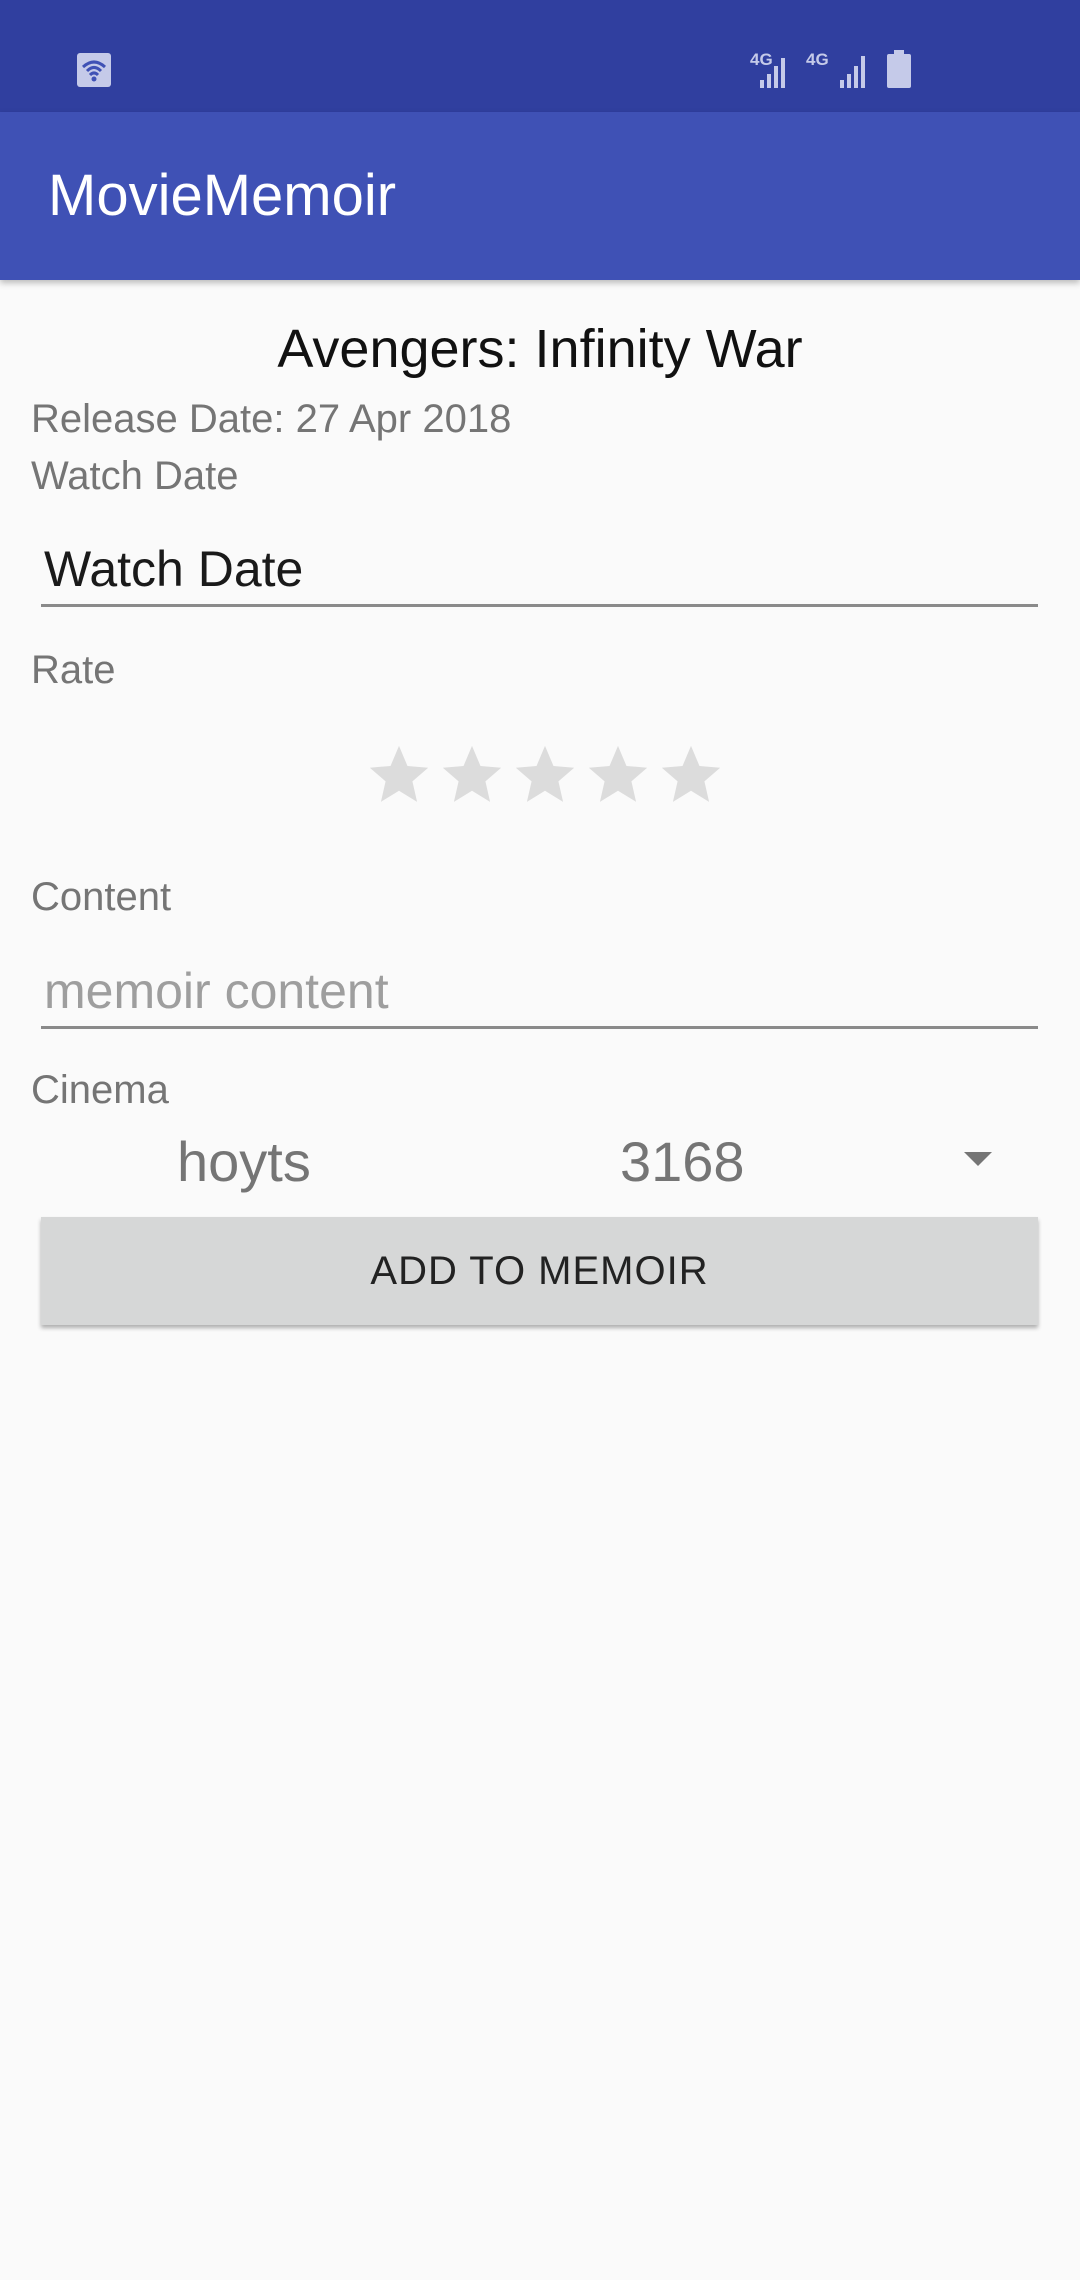  Describe the element at coordinates (539, 573) in the screenshot. I see `watch-date-input: Watch Date` at that location.